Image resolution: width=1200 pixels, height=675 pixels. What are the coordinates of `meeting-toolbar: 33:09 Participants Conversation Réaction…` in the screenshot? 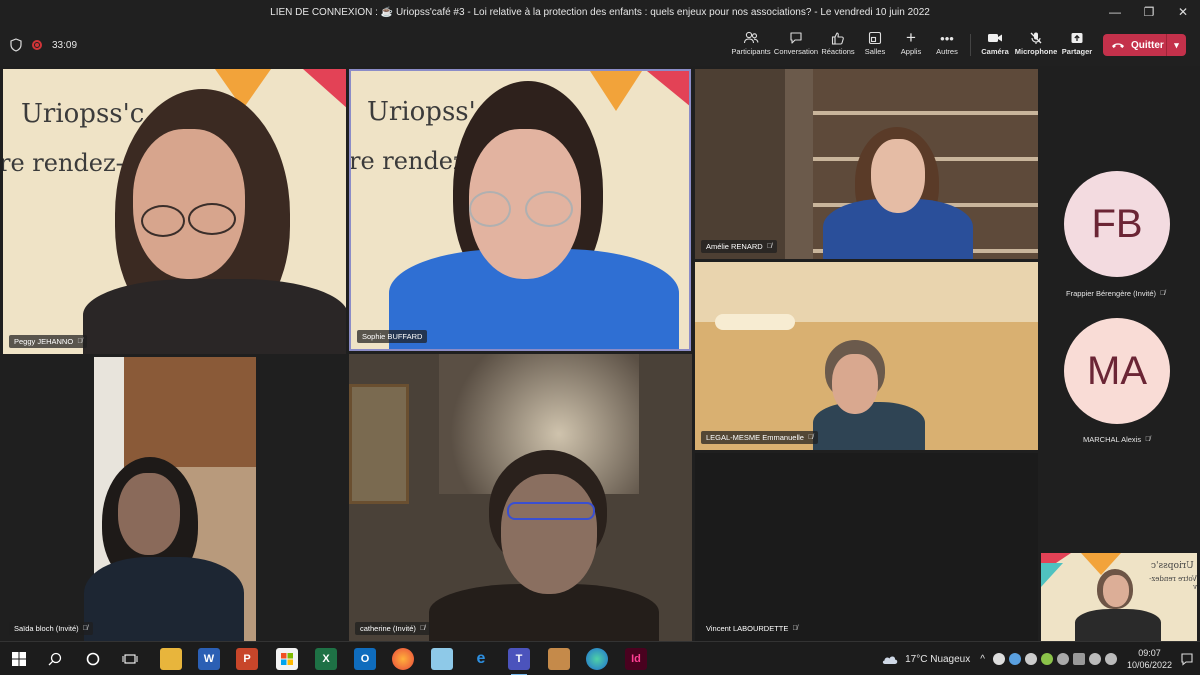 It's located at (600, 45).